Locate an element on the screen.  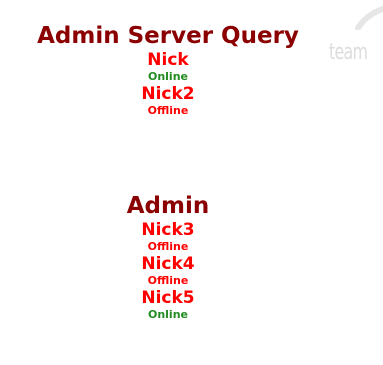
player-entry: Nick2 Offline is located at coordinates (168, 101).